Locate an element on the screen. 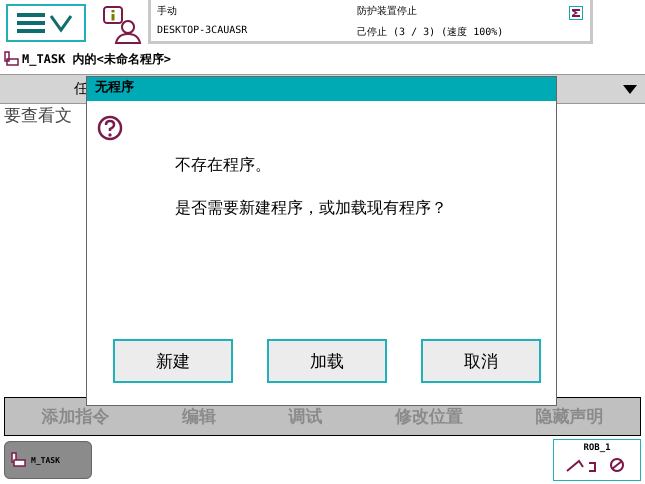  operating-mode: 手动 is located at coordinates (167, 11).